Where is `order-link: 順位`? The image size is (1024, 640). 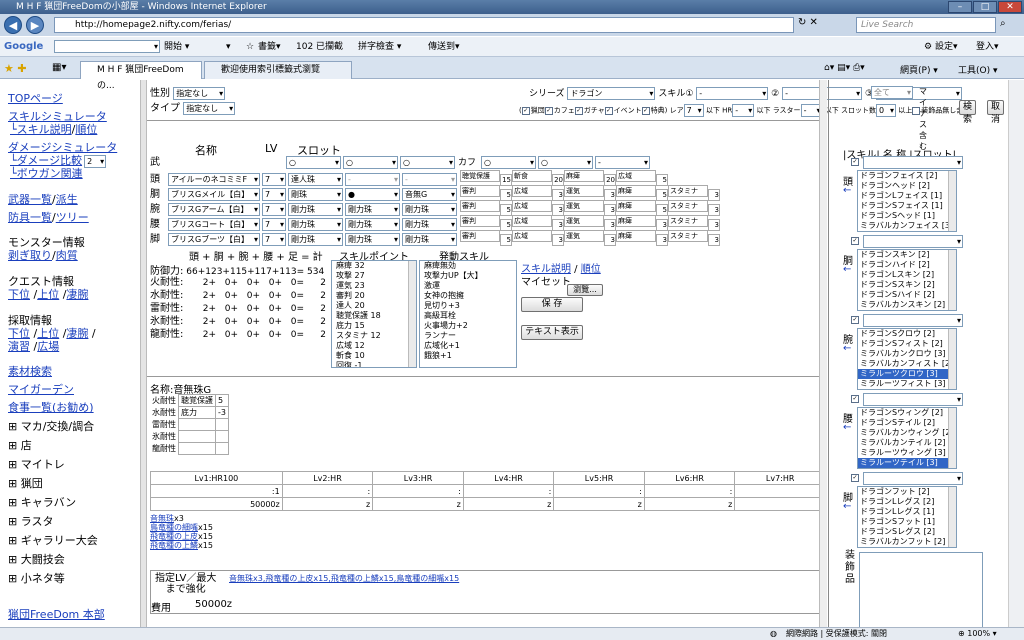 order-link: 順位 is located at coordinates (591, 269).